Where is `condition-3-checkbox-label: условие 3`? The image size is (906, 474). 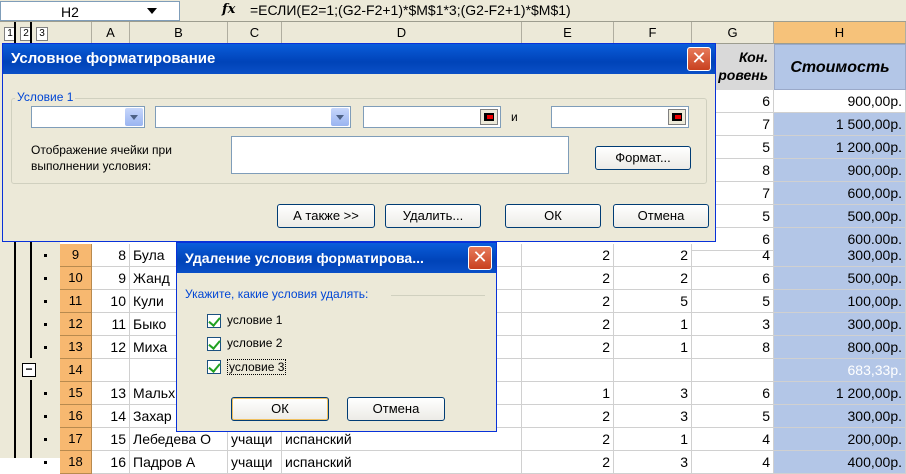 condition-3-checkbox-label: условие 3 is located at coordinates (257, 367).